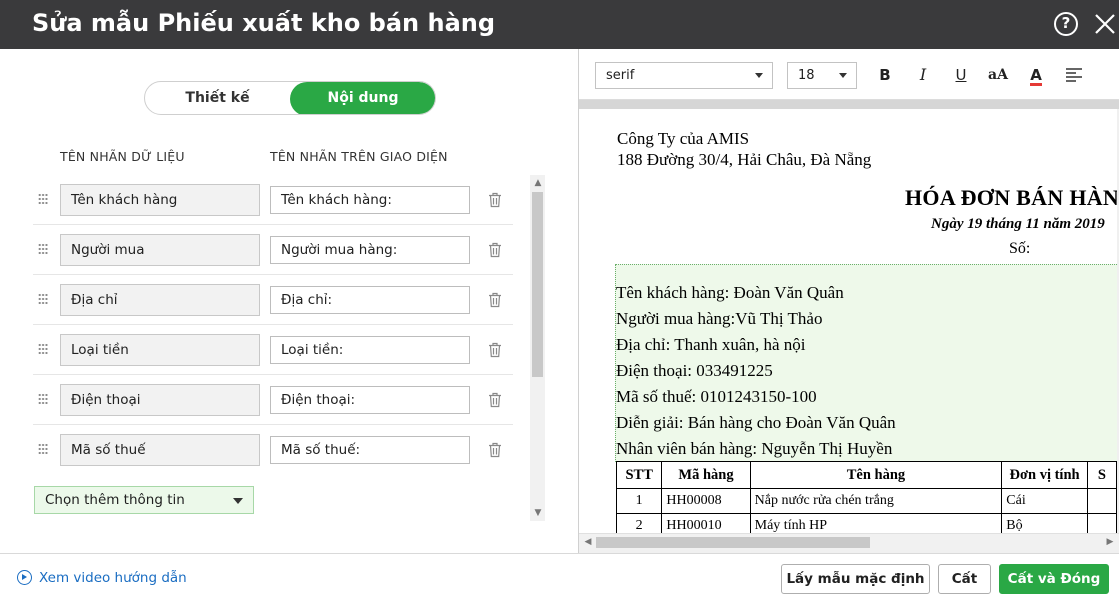  What do you see at coordinates (217, 98) in the screenshot?
I see `tab-design: Thiết kế` at bounding box center [217, 98].